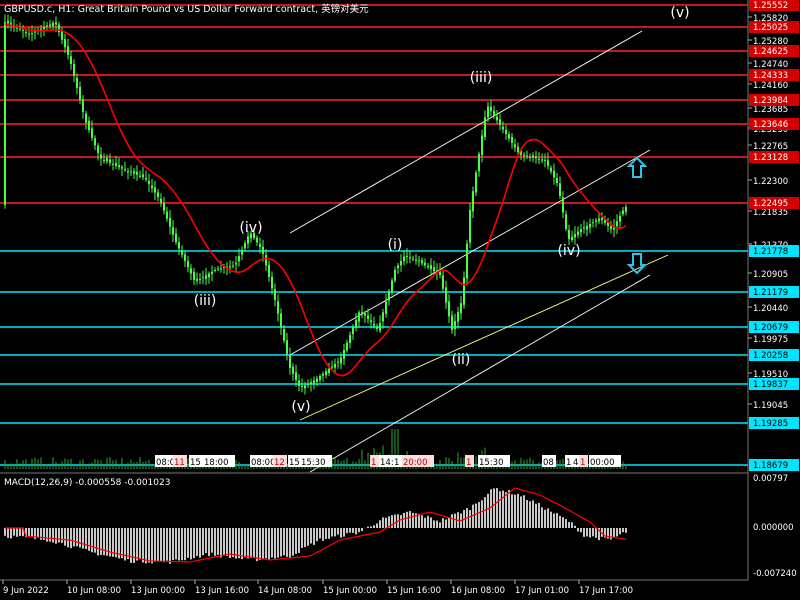 The height and width of the screenshot is (600, 800). I want to click on price-tick-label: 1.21835, so click(770, 213).